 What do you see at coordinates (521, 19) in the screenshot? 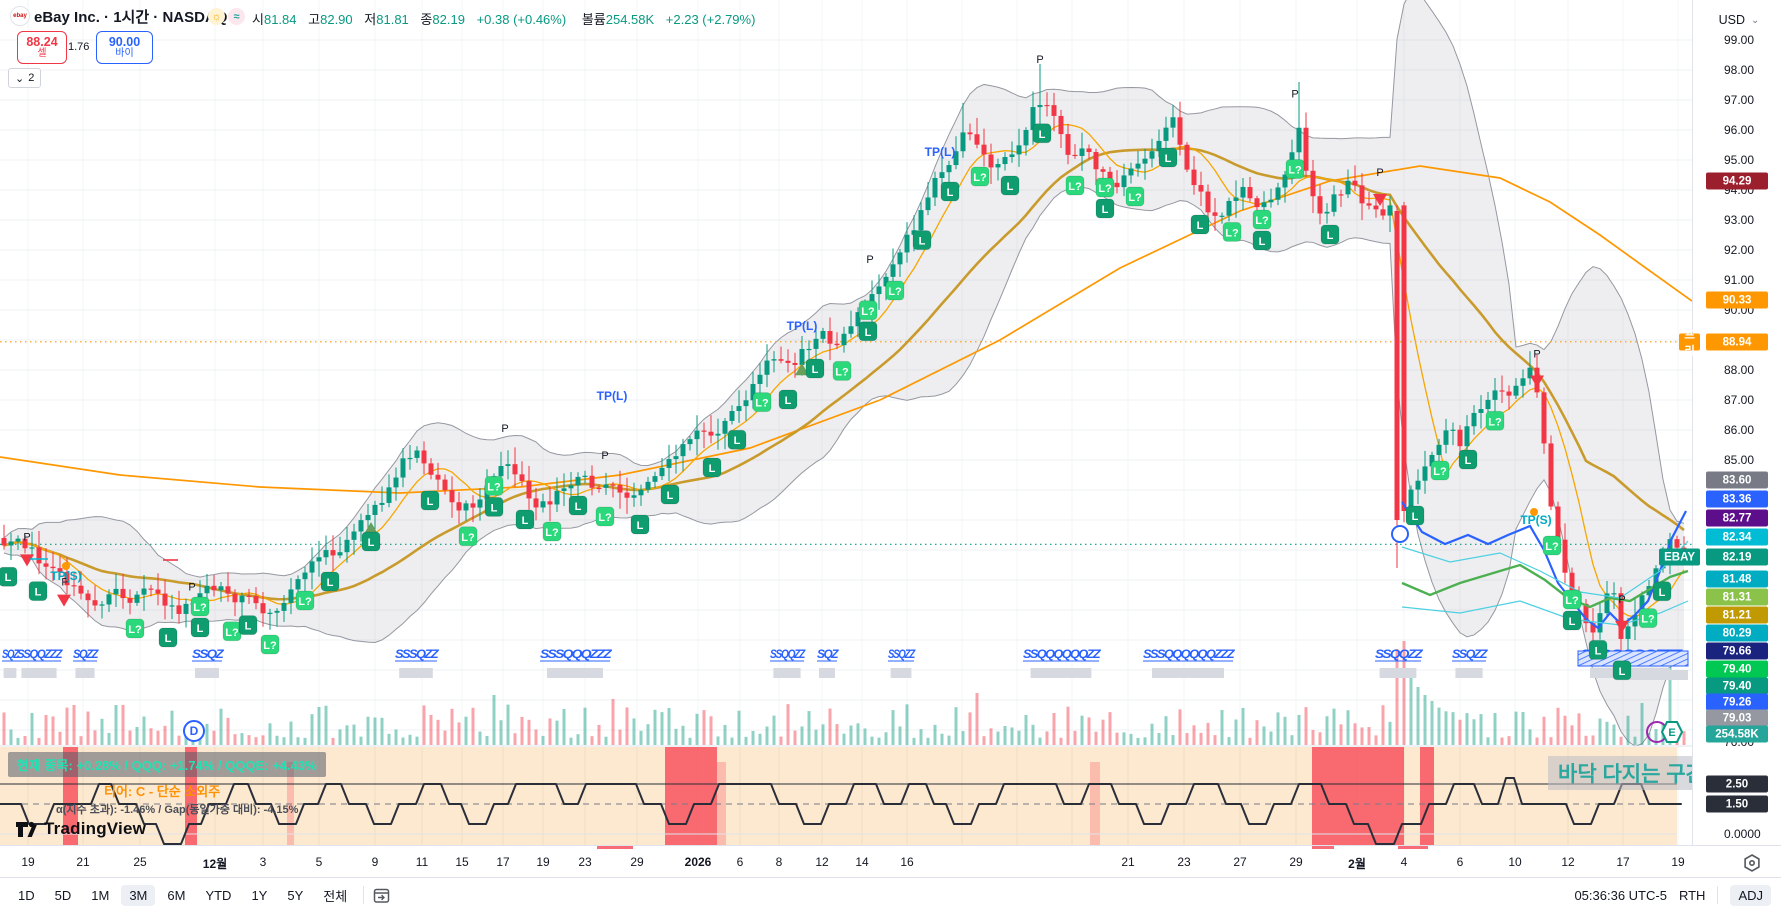
I see `change-value: +0.38 (+0.46%)` at bounding box center [521, 19].